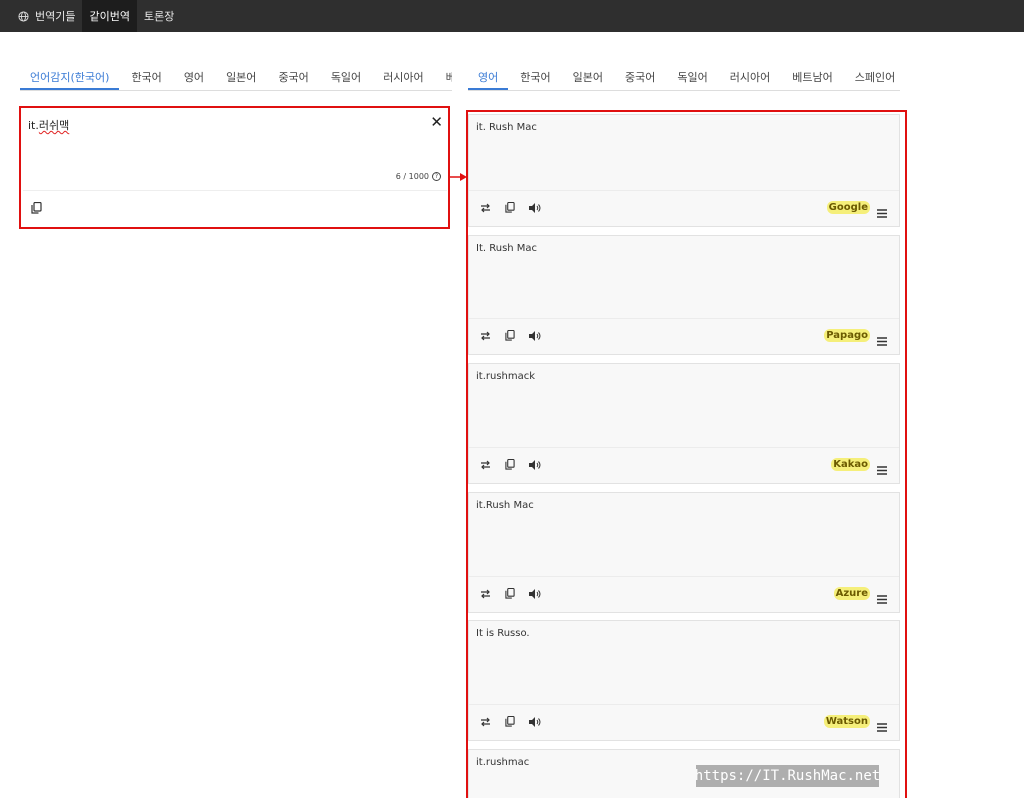 The width and height of the screenshot is (1024, 798). What do you see at coordinates (503, 633) in the screenshot?
I see `result-text: It is Russo.` at bounding box center [503, 633].